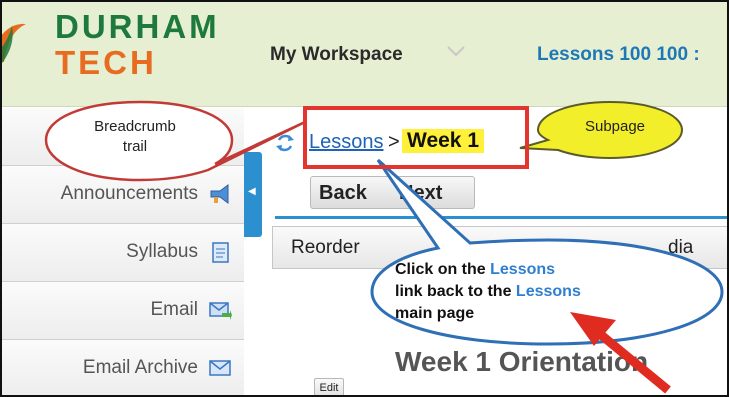 This screenshot has height=397, width=729. Describe the element at coordinates (416, 137) in the screenshot. I see `breadcrumb-highlight-box` at that location.